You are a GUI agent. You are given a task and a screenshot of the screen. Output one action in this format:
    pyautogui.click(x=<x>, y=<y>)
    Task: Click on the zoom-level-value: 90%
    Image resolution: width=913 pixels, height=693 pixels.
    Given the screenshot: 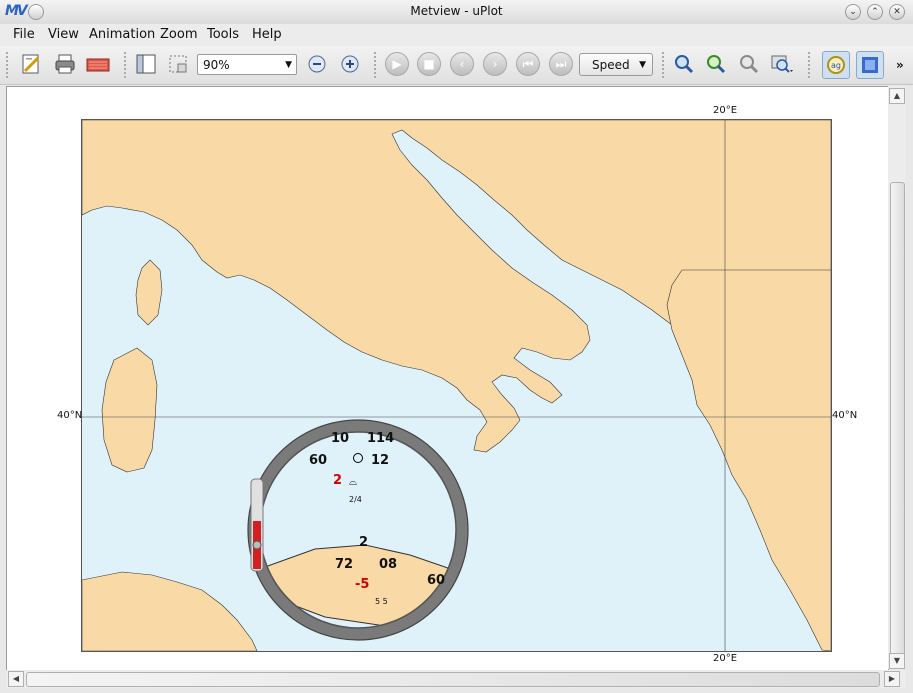 What is the action you would take?
    pyautogui.click(x=216, y=65)
    